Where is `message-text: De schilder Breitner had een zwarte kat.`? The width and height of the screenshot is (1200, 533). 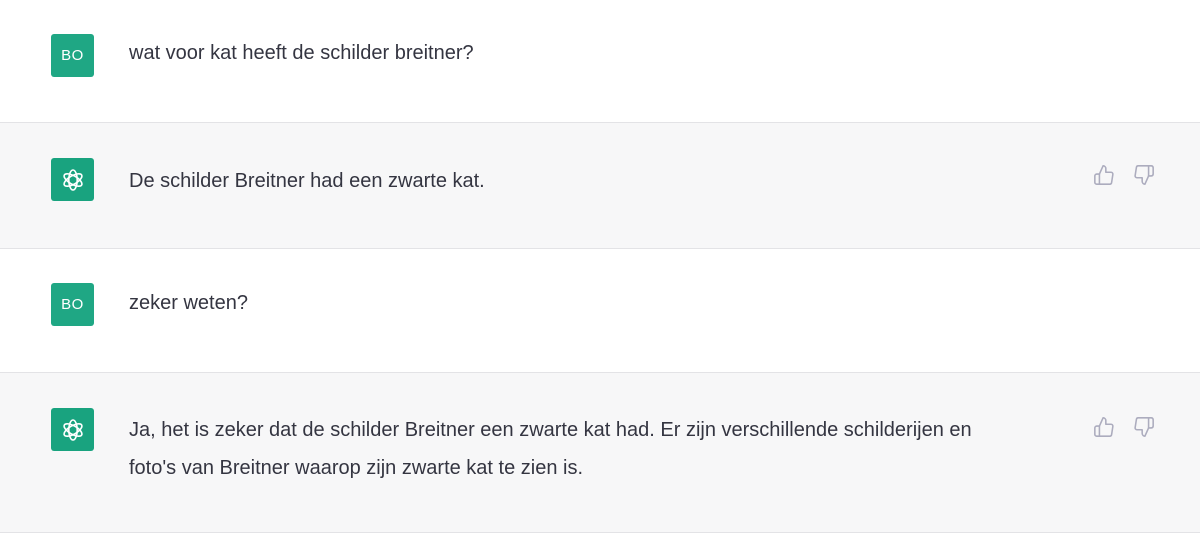 message-text: De schilder Breitner had een zwarte kat. is located at coordinates (307, 181).